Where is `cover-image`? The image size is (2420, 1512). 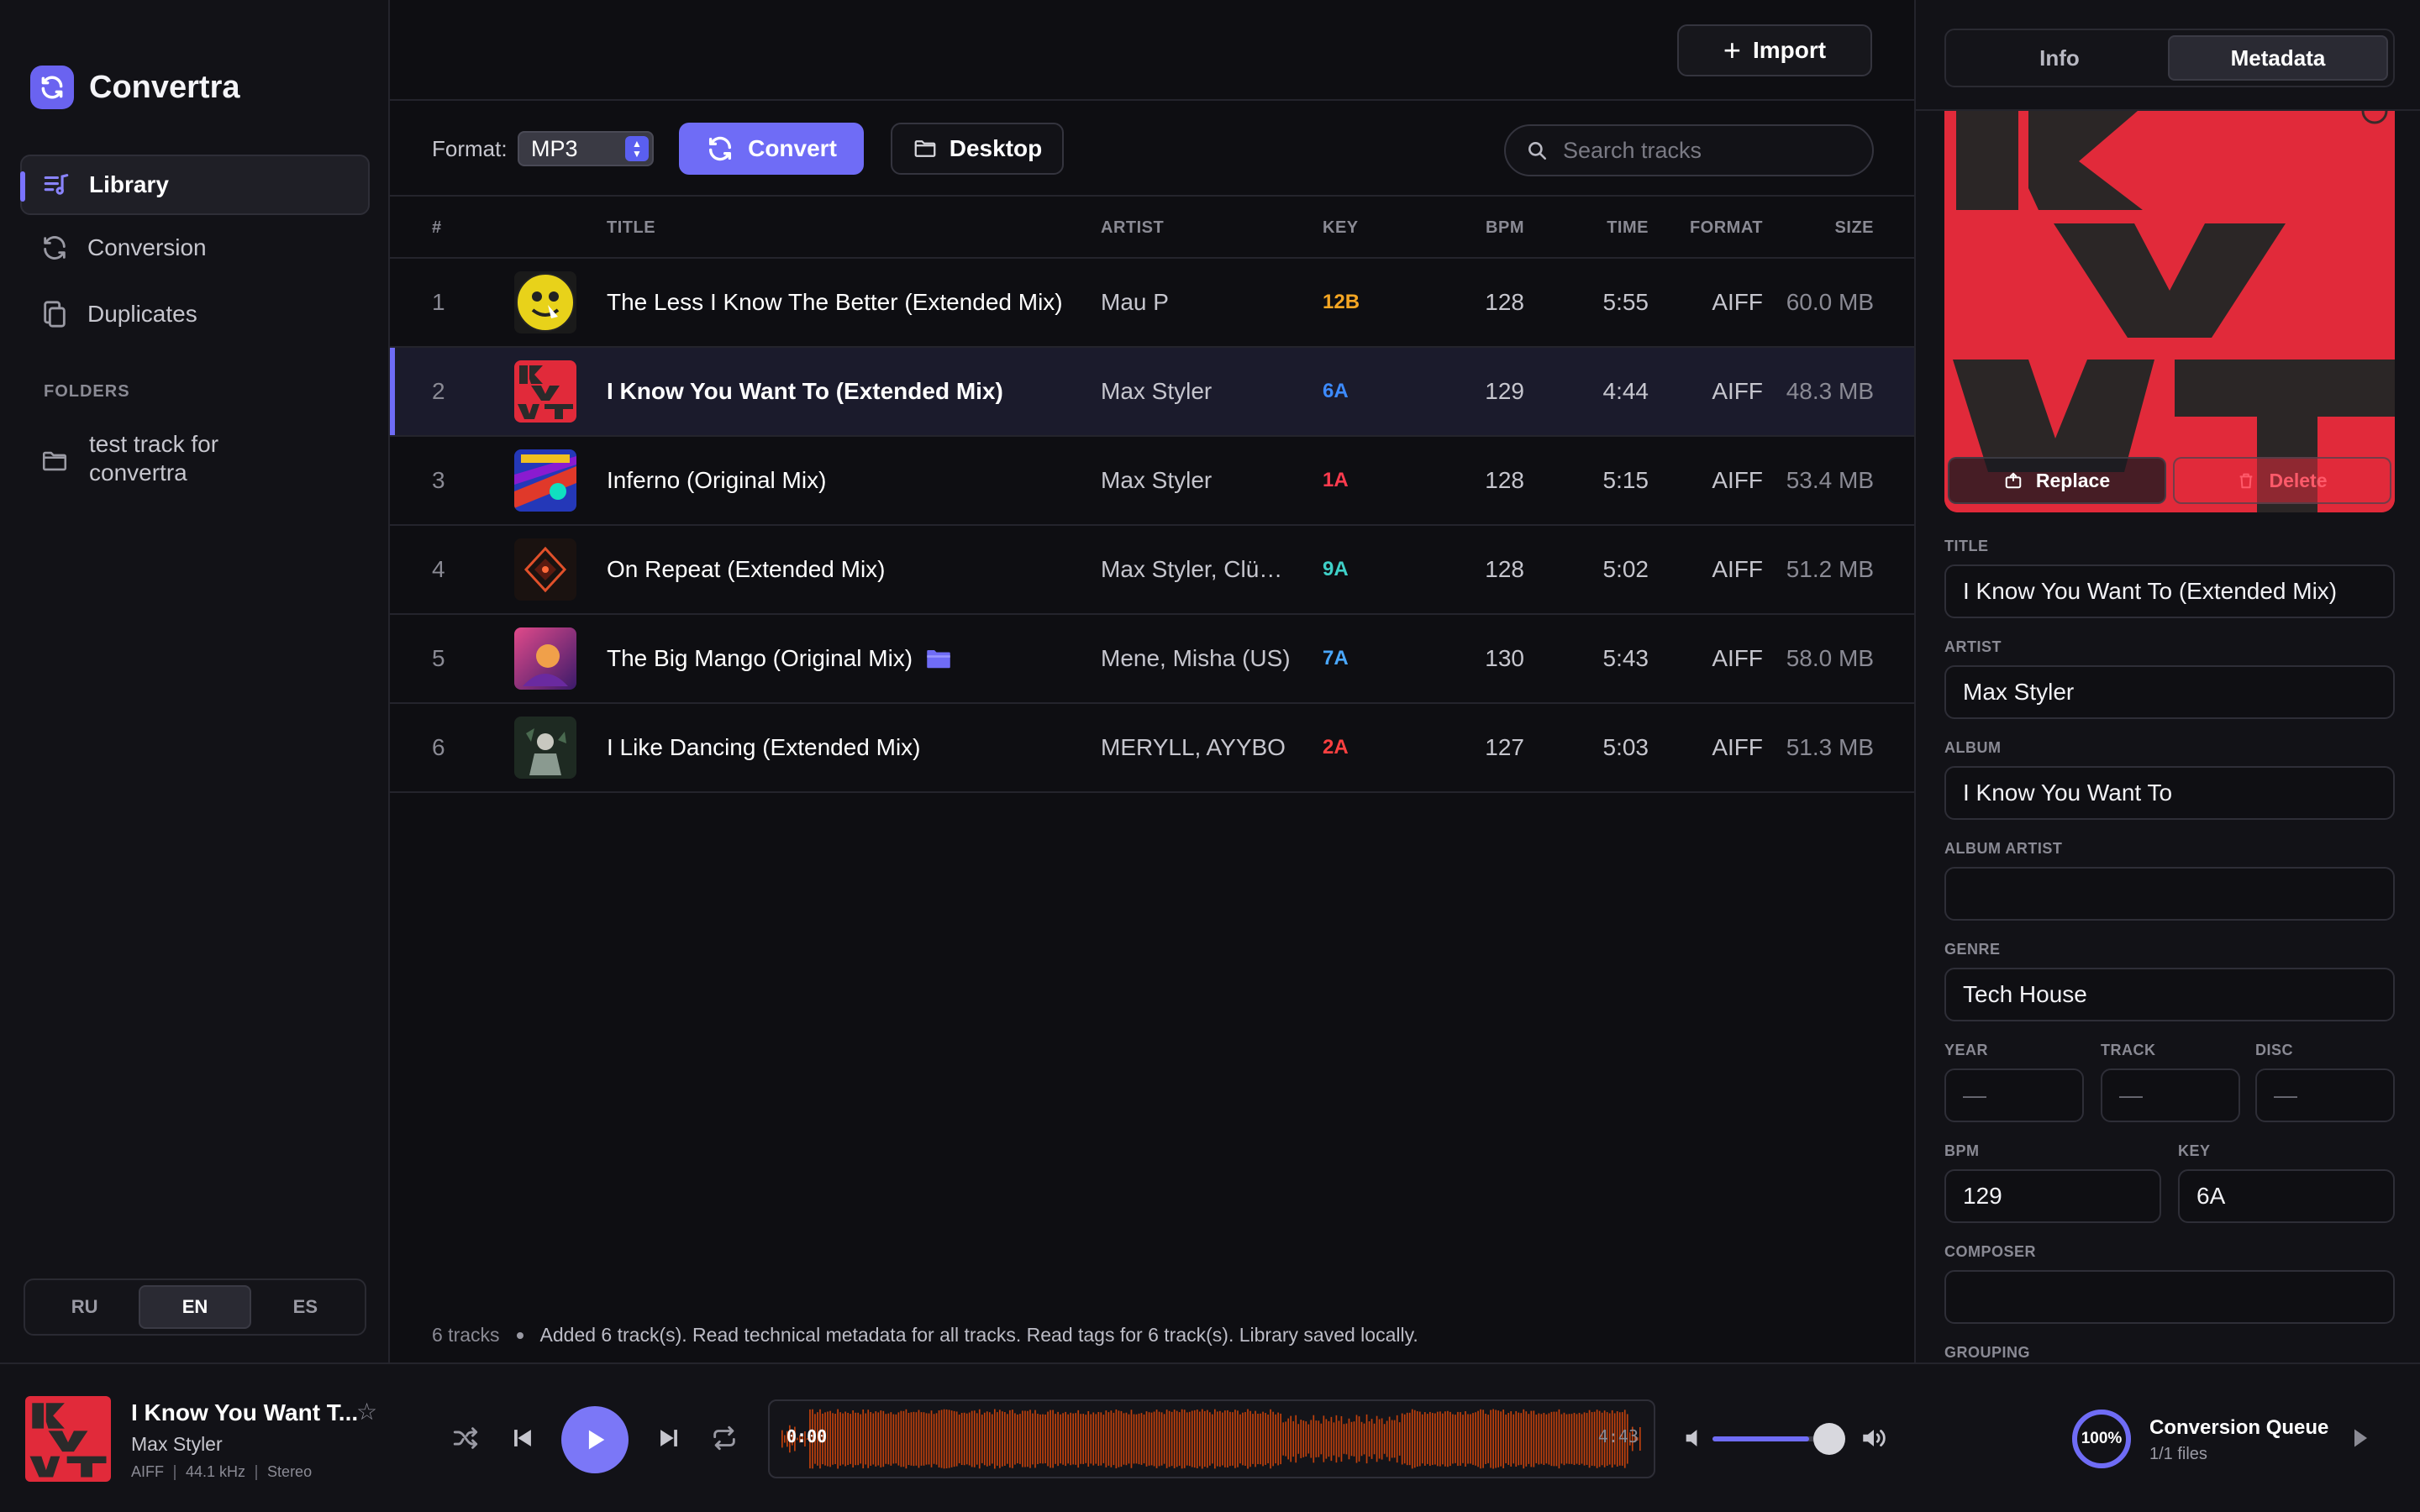 cover-image is located at coordinates (545, 658).